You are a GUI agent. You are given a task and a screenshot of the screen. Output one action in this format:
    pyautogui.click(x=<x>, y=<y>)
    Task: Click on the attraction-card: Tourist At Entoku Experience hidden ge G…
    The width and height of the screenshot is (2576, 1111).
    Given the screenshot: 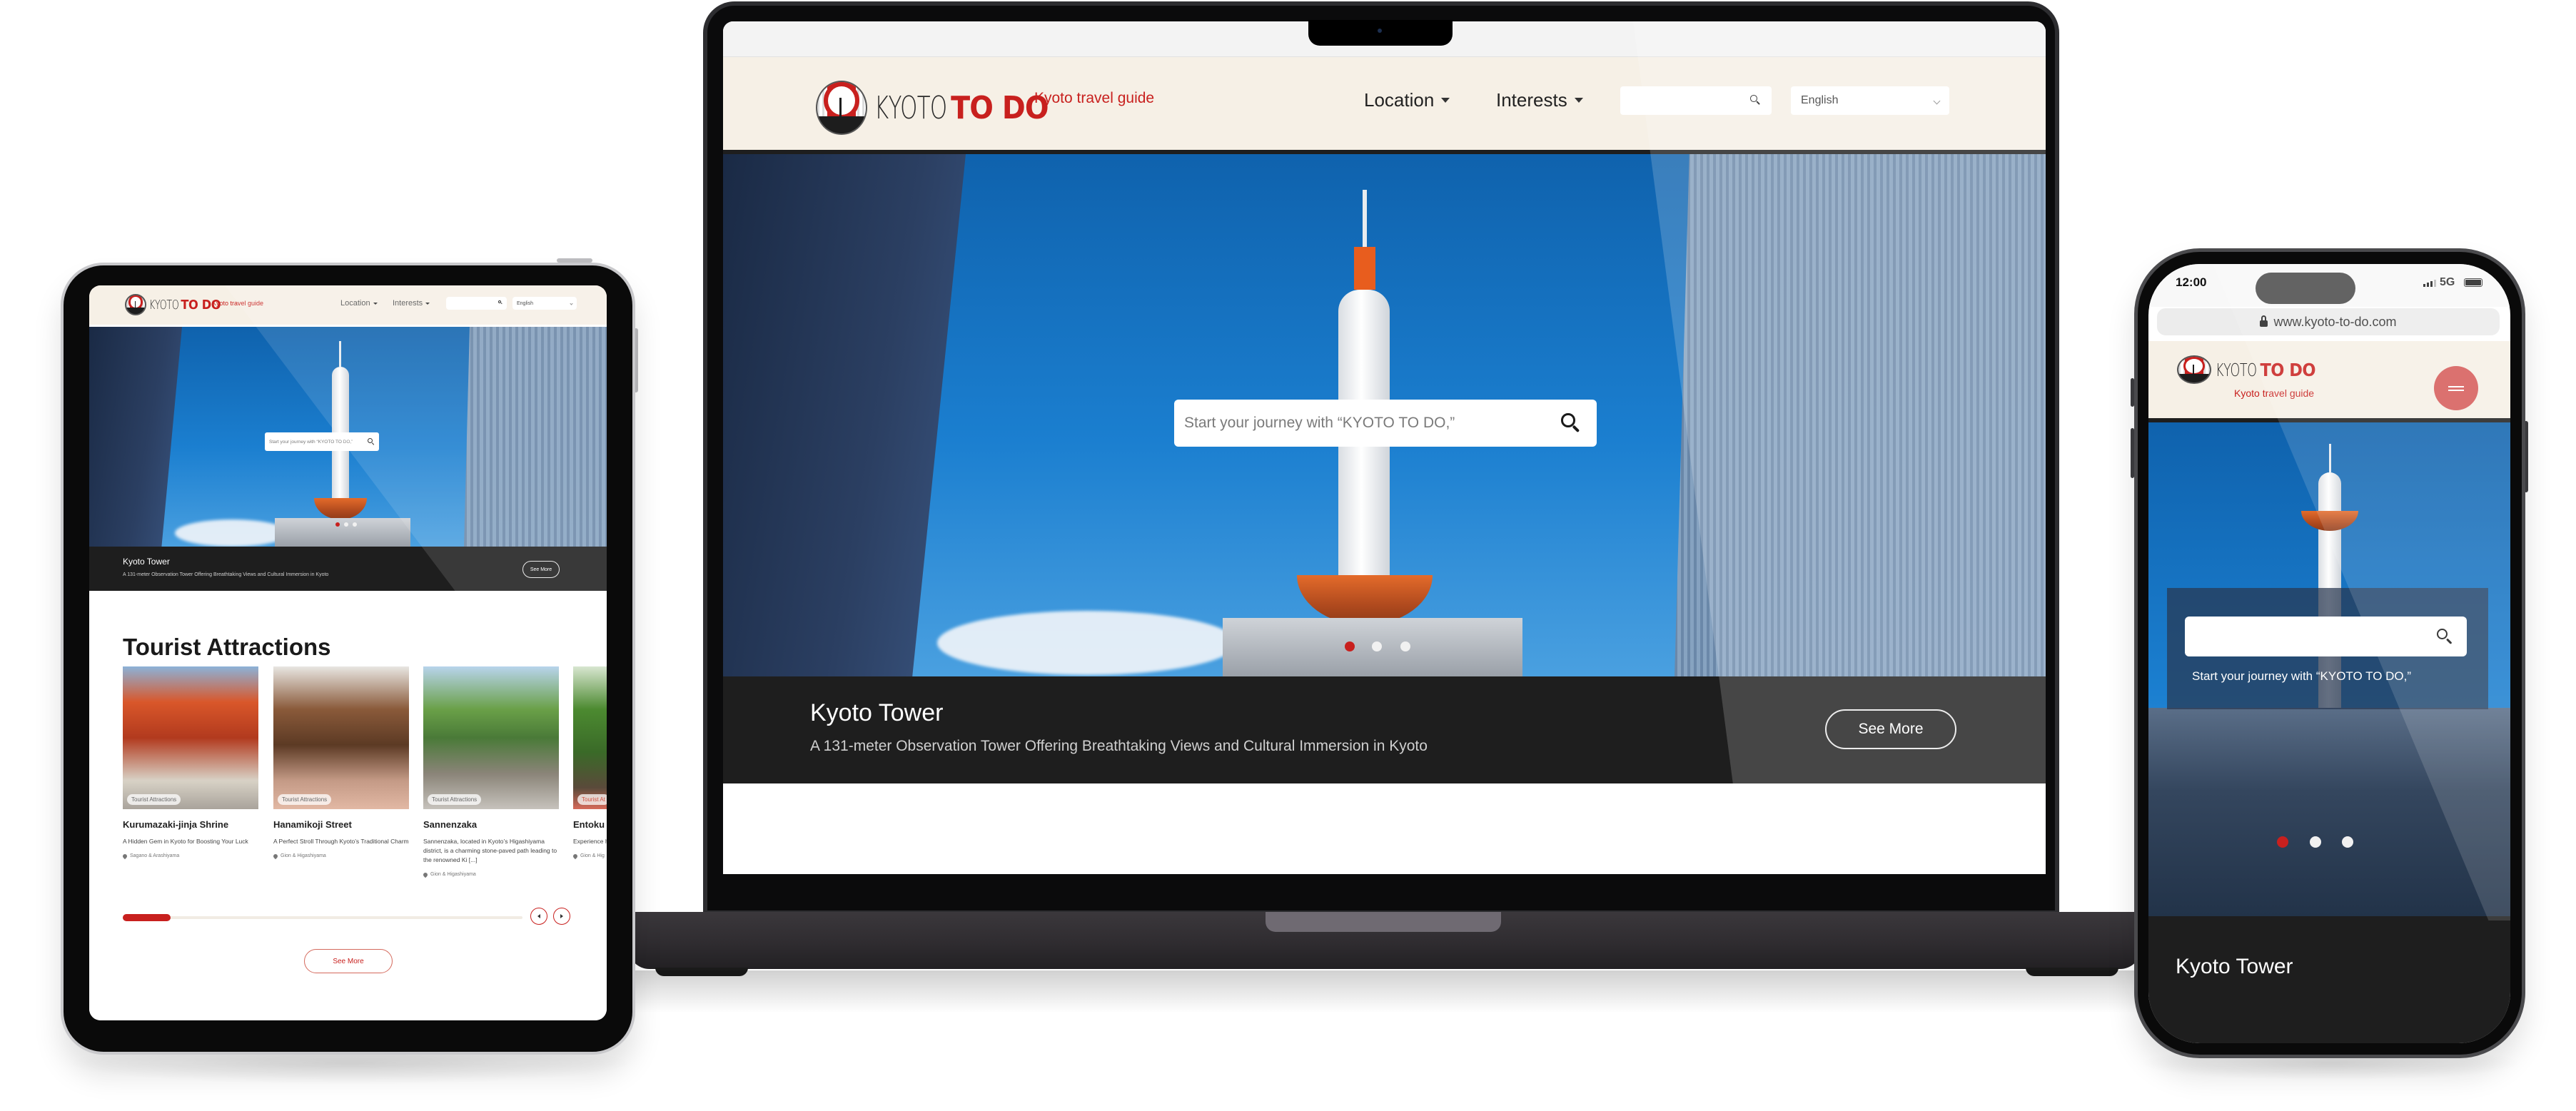 What is the action you would take?
    pyautogui.click(x=589, y=763)
    